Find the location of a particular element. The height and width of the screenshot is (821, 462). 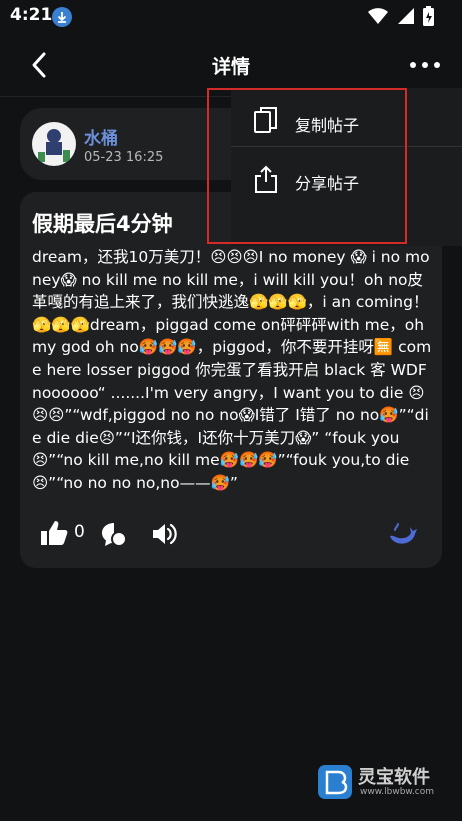

like-button is located at coordinates (54, 533).